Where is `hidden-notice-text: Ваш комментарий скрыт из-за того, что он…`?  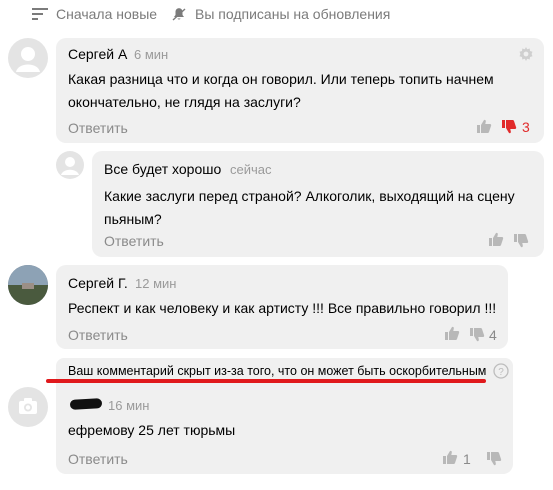 hidden-notice-text: Ваш комментарий скрыт из-за того, что он… is located at coordinates (277, 371).